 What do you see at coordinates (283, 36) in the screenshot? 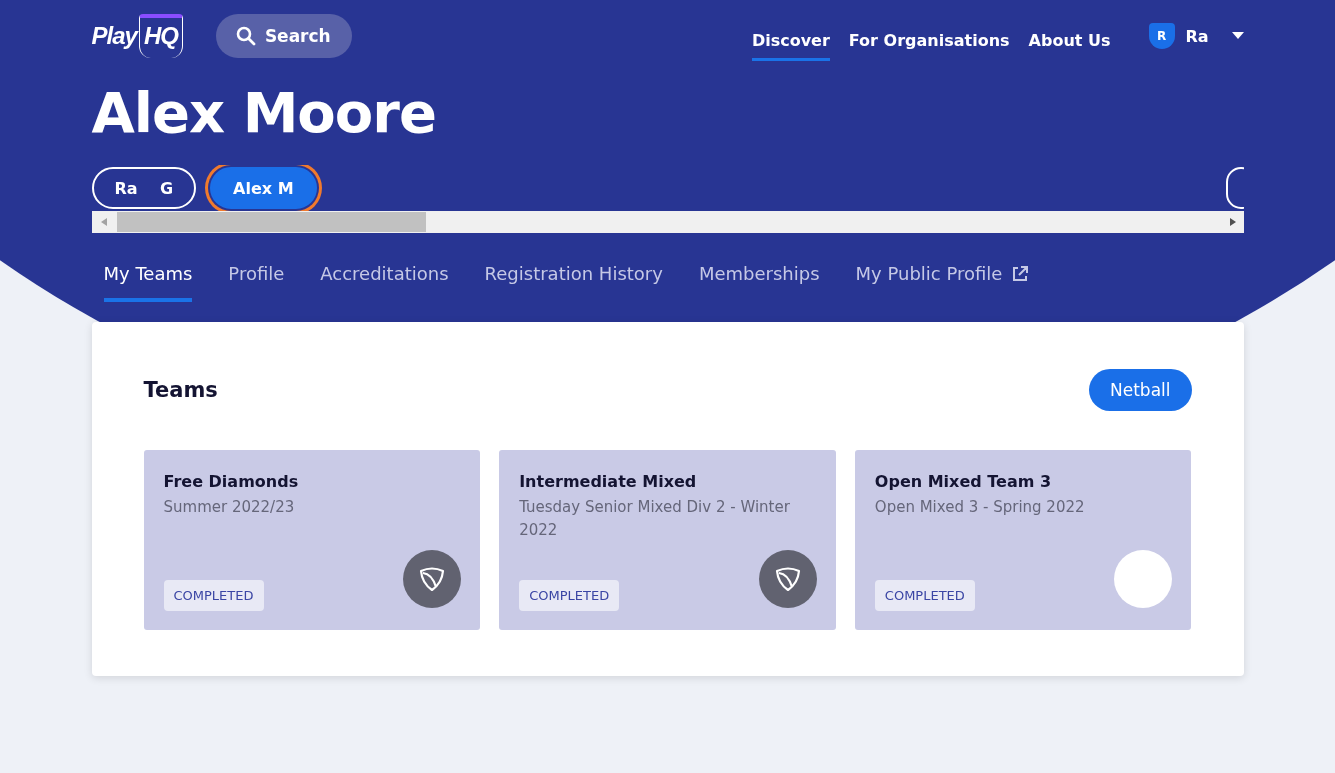
I see `search-button: Search` at bounding box center [283, 36].